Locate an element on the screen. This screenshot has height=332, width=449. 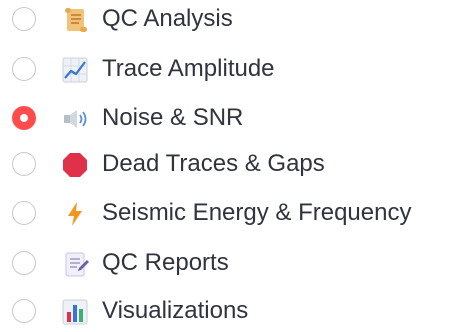
radio-button-selected is located at coordinates (24, 118).